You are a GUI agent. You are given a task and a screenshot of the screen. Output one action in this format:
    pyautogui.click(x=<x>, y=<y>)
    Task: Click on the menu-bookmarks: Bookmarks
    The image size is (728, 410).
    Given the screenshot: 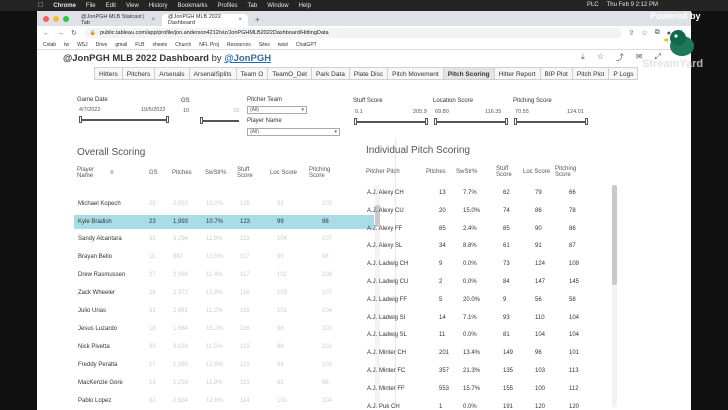 What is the action you would take?
    pyautogui.click(x=193, y=6)
    